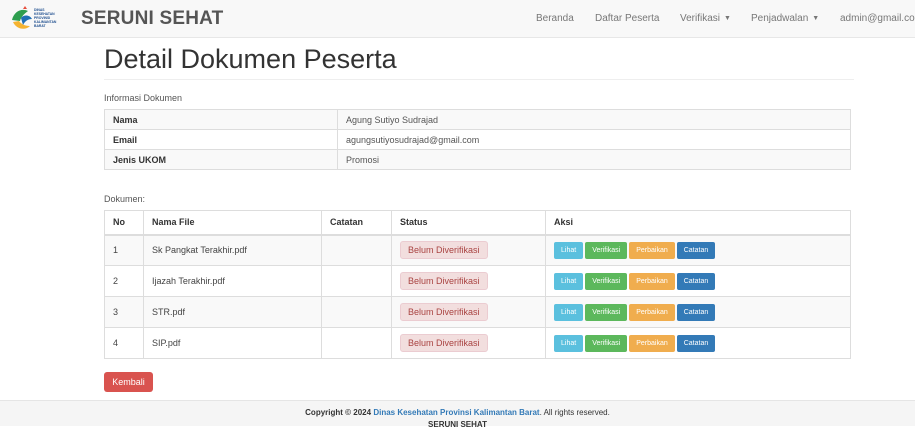 The height and width of the screenshot is (429, 915). What do you see at coordinates (250, 59) in the screenshot?
I see `page-title: Detail Dokumen Peserta` at bounding box center [250, 59].